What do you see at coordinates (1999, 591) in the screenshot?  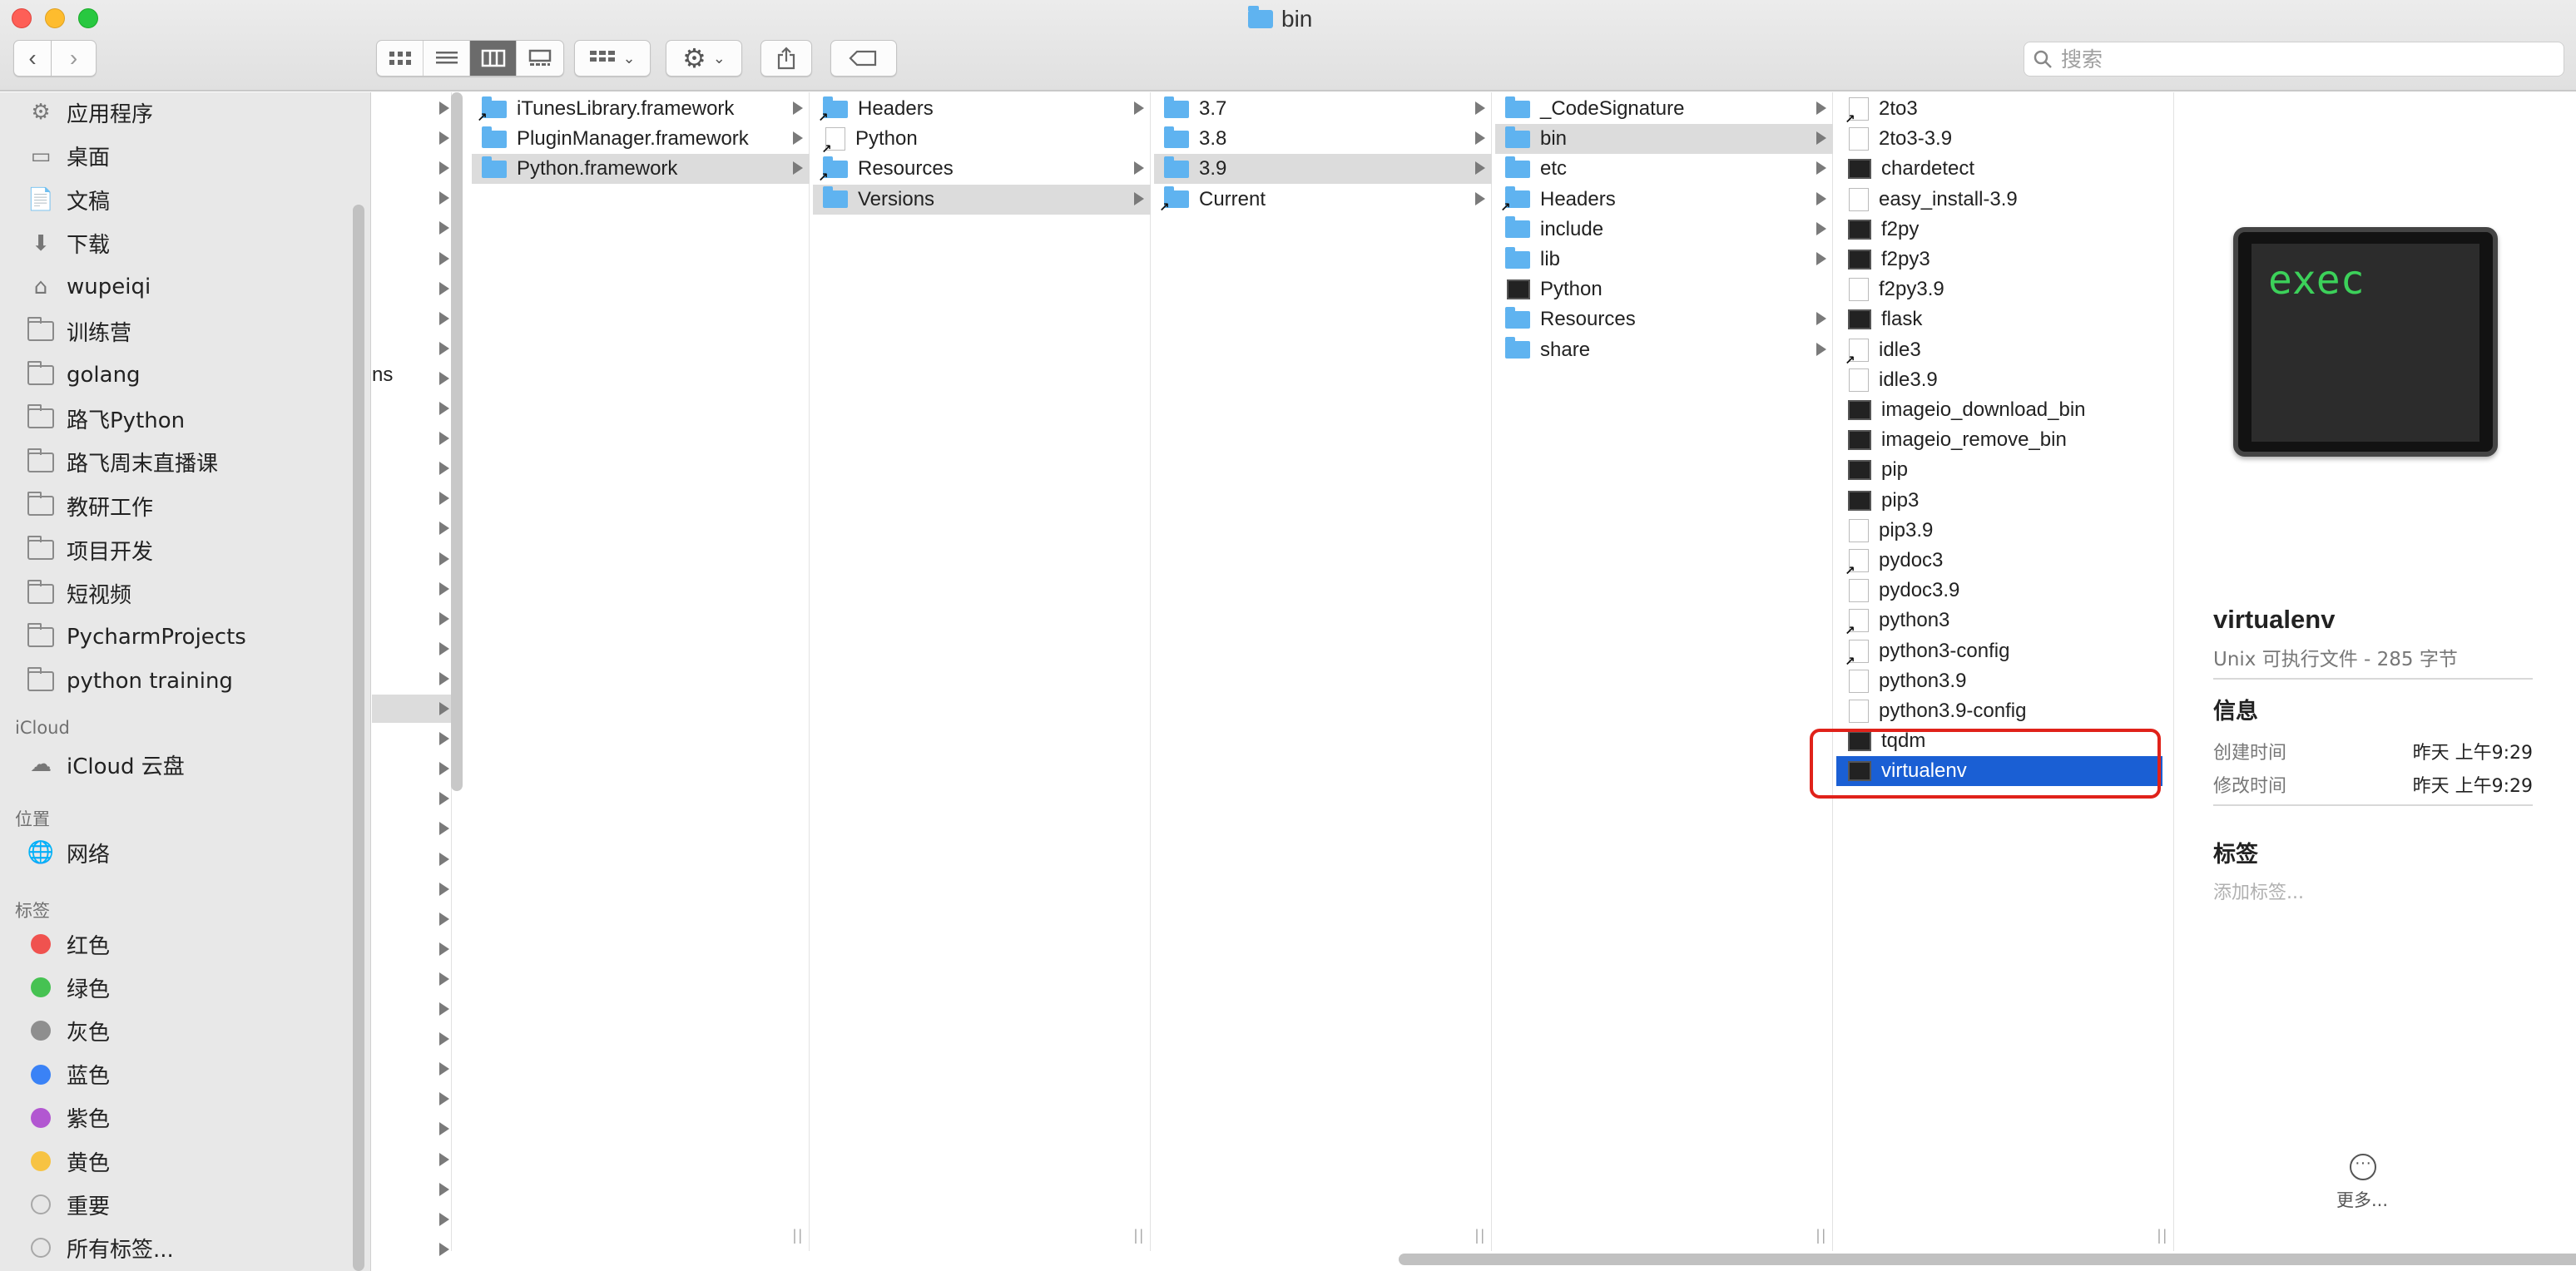 I see `list-item: pydoc3.9` at bounding box center [1999, 591].